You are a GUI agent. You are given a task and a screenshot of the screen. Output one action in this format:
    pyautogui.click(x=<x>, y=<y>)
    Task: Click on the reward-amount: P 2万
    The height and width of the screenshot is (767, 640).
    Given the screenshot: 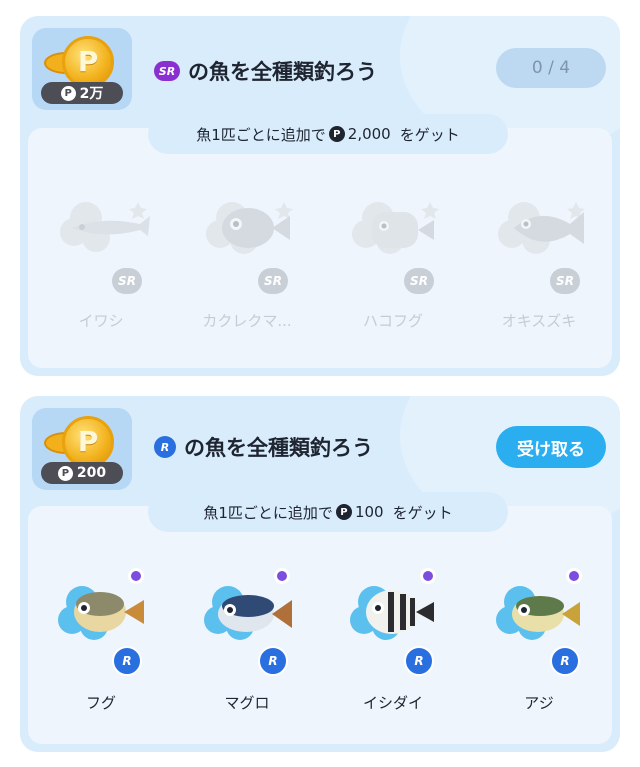 What is the action you would take?
    pyautogui.click(x=82, y=93)
    